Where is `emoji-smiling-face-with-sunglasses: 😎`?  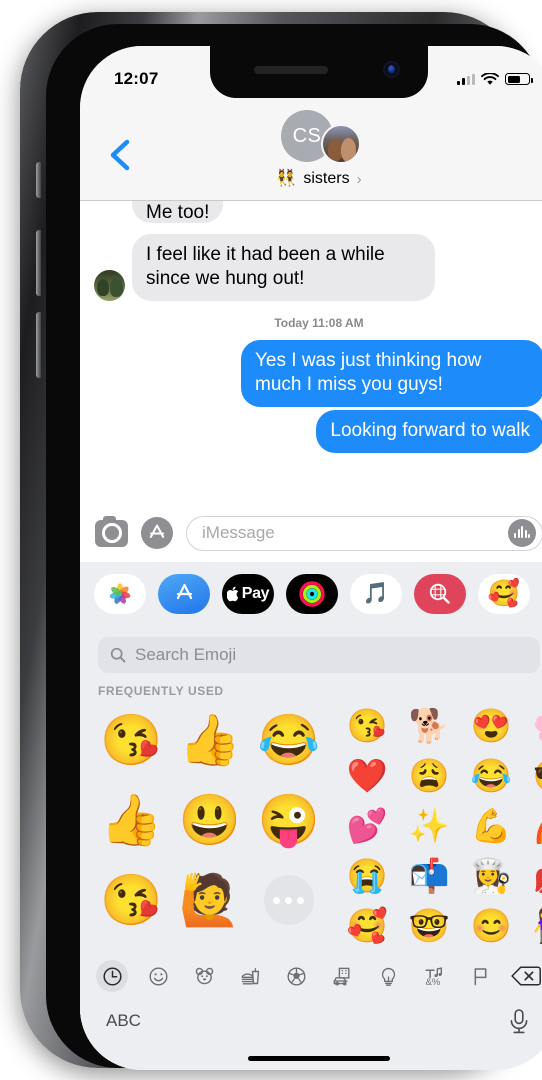 emoji-smiling-face-with-sunglasses: 😎 is located at coordinates (532, 775).